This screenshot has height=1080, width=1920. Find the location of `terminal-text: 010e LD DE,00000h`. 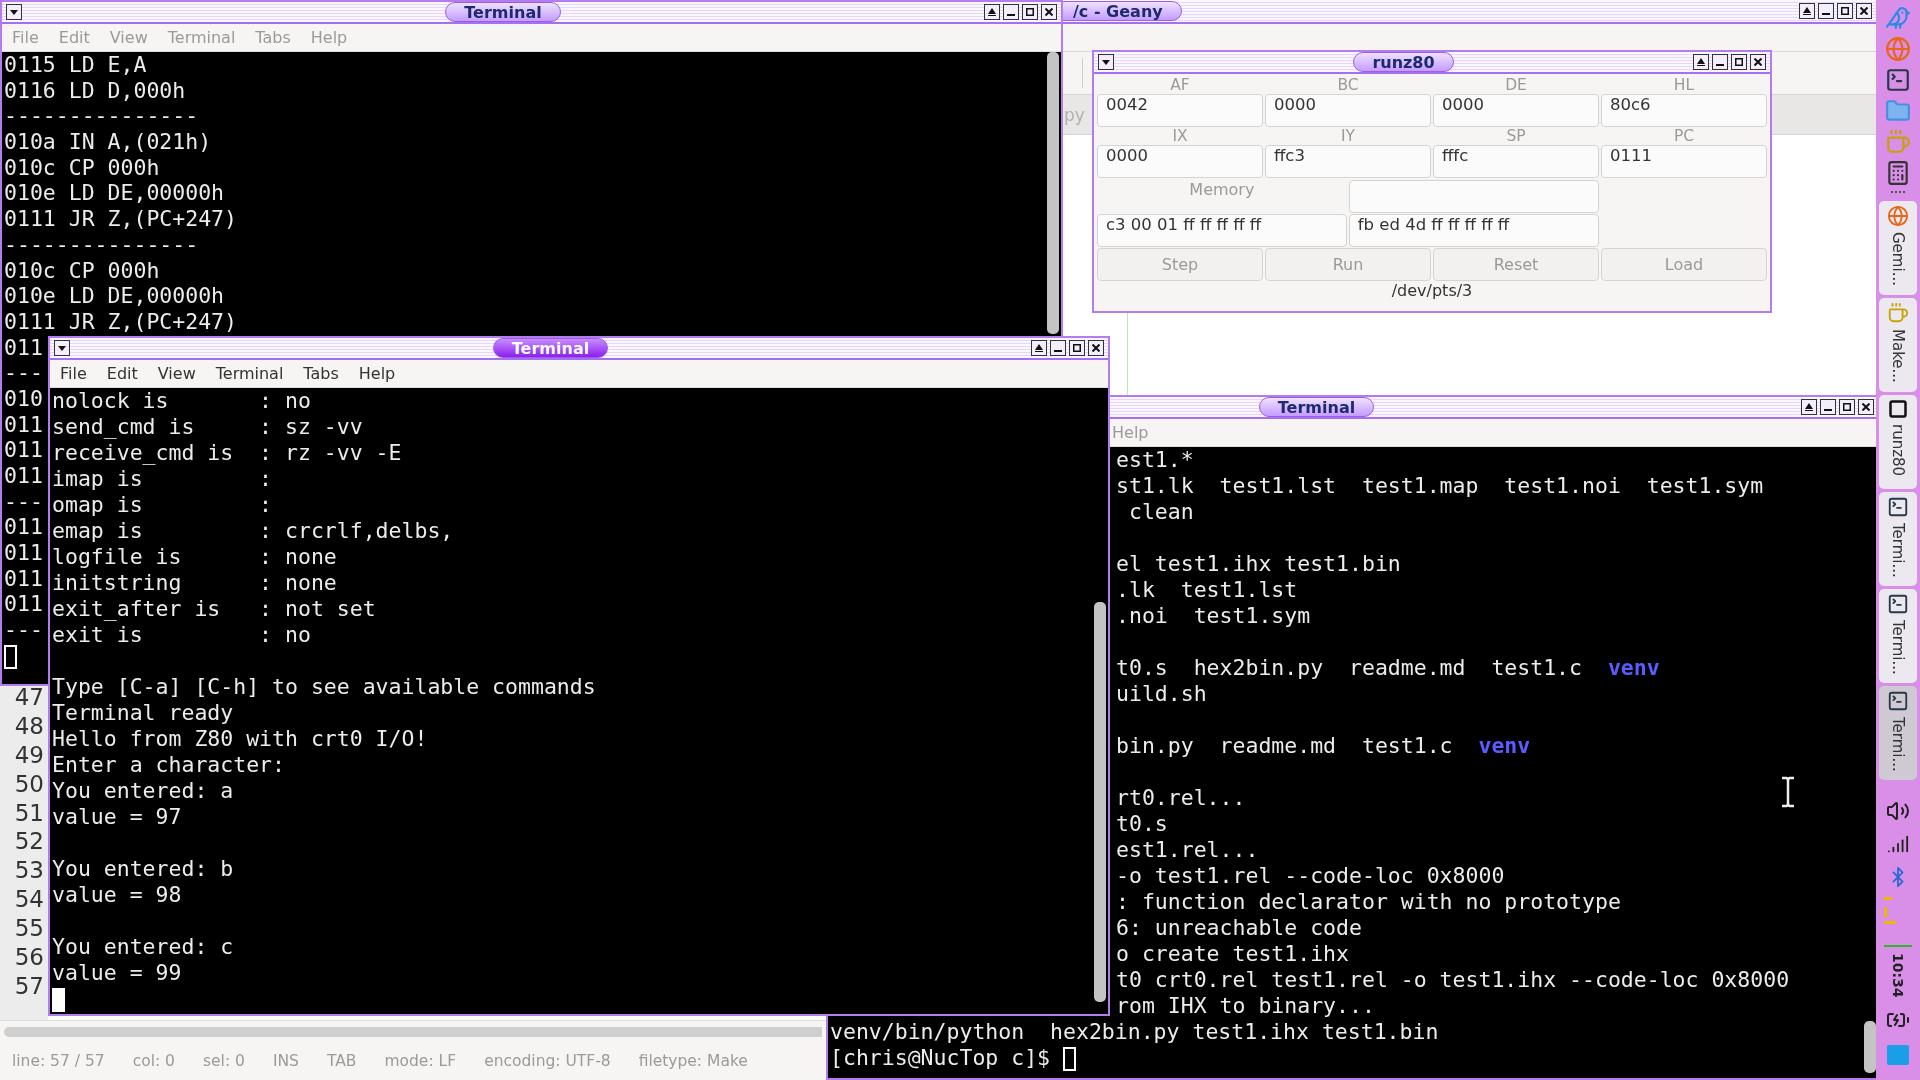

terminal-text: 010e LD DE,00000h is located at coordinates (114, 296).